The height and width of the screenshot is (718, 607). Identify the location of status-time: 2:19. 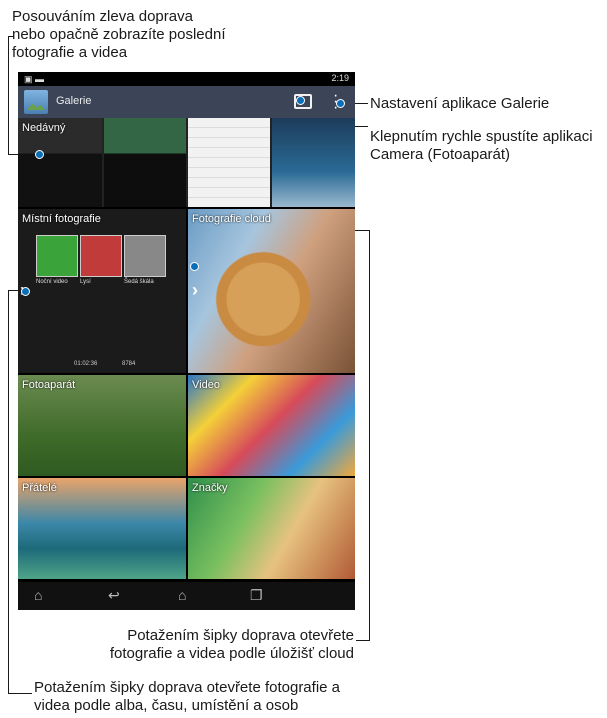
(340, 78).